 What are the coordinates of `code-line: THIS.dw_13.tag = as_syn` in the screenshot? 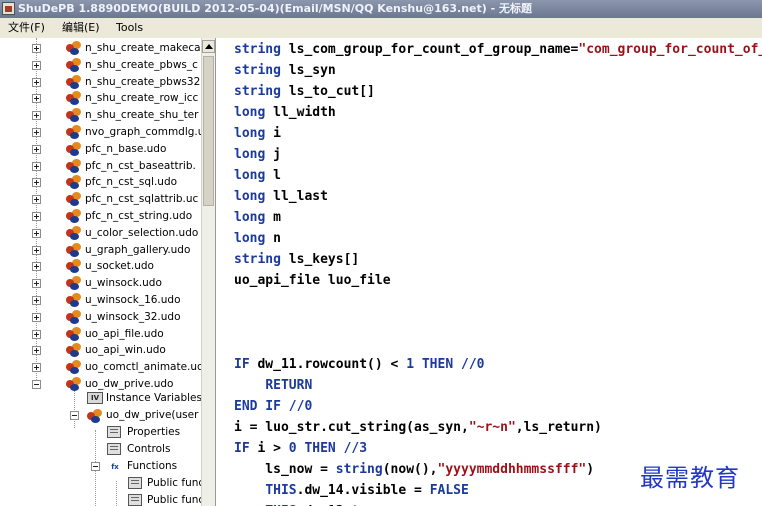 It's located at (339, 504).